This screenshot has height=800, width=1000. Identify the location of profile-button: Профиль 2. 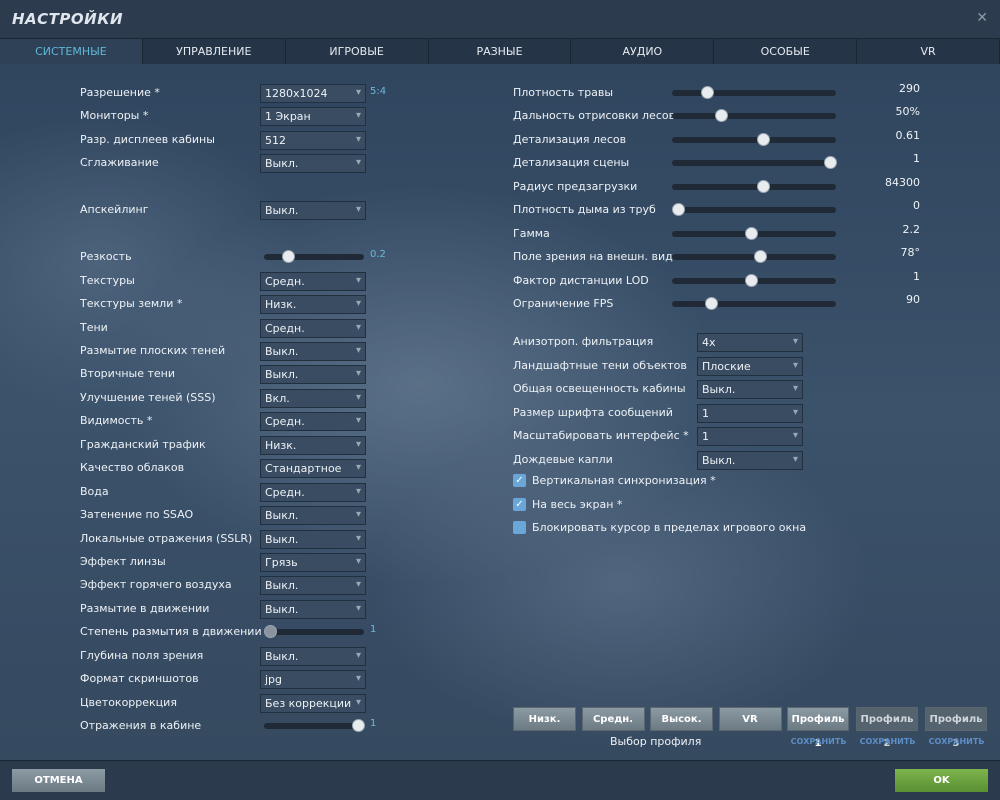
(887, 728).